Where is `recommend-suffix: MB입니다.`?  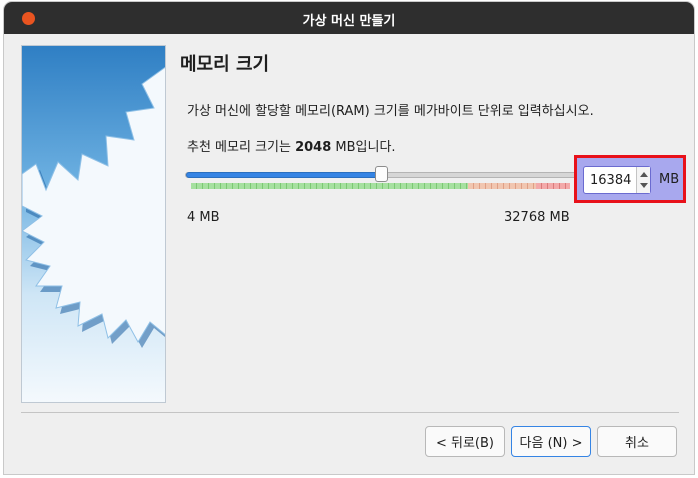 recommend-suffix: MB입니다. is located at coordinates (363, 147).